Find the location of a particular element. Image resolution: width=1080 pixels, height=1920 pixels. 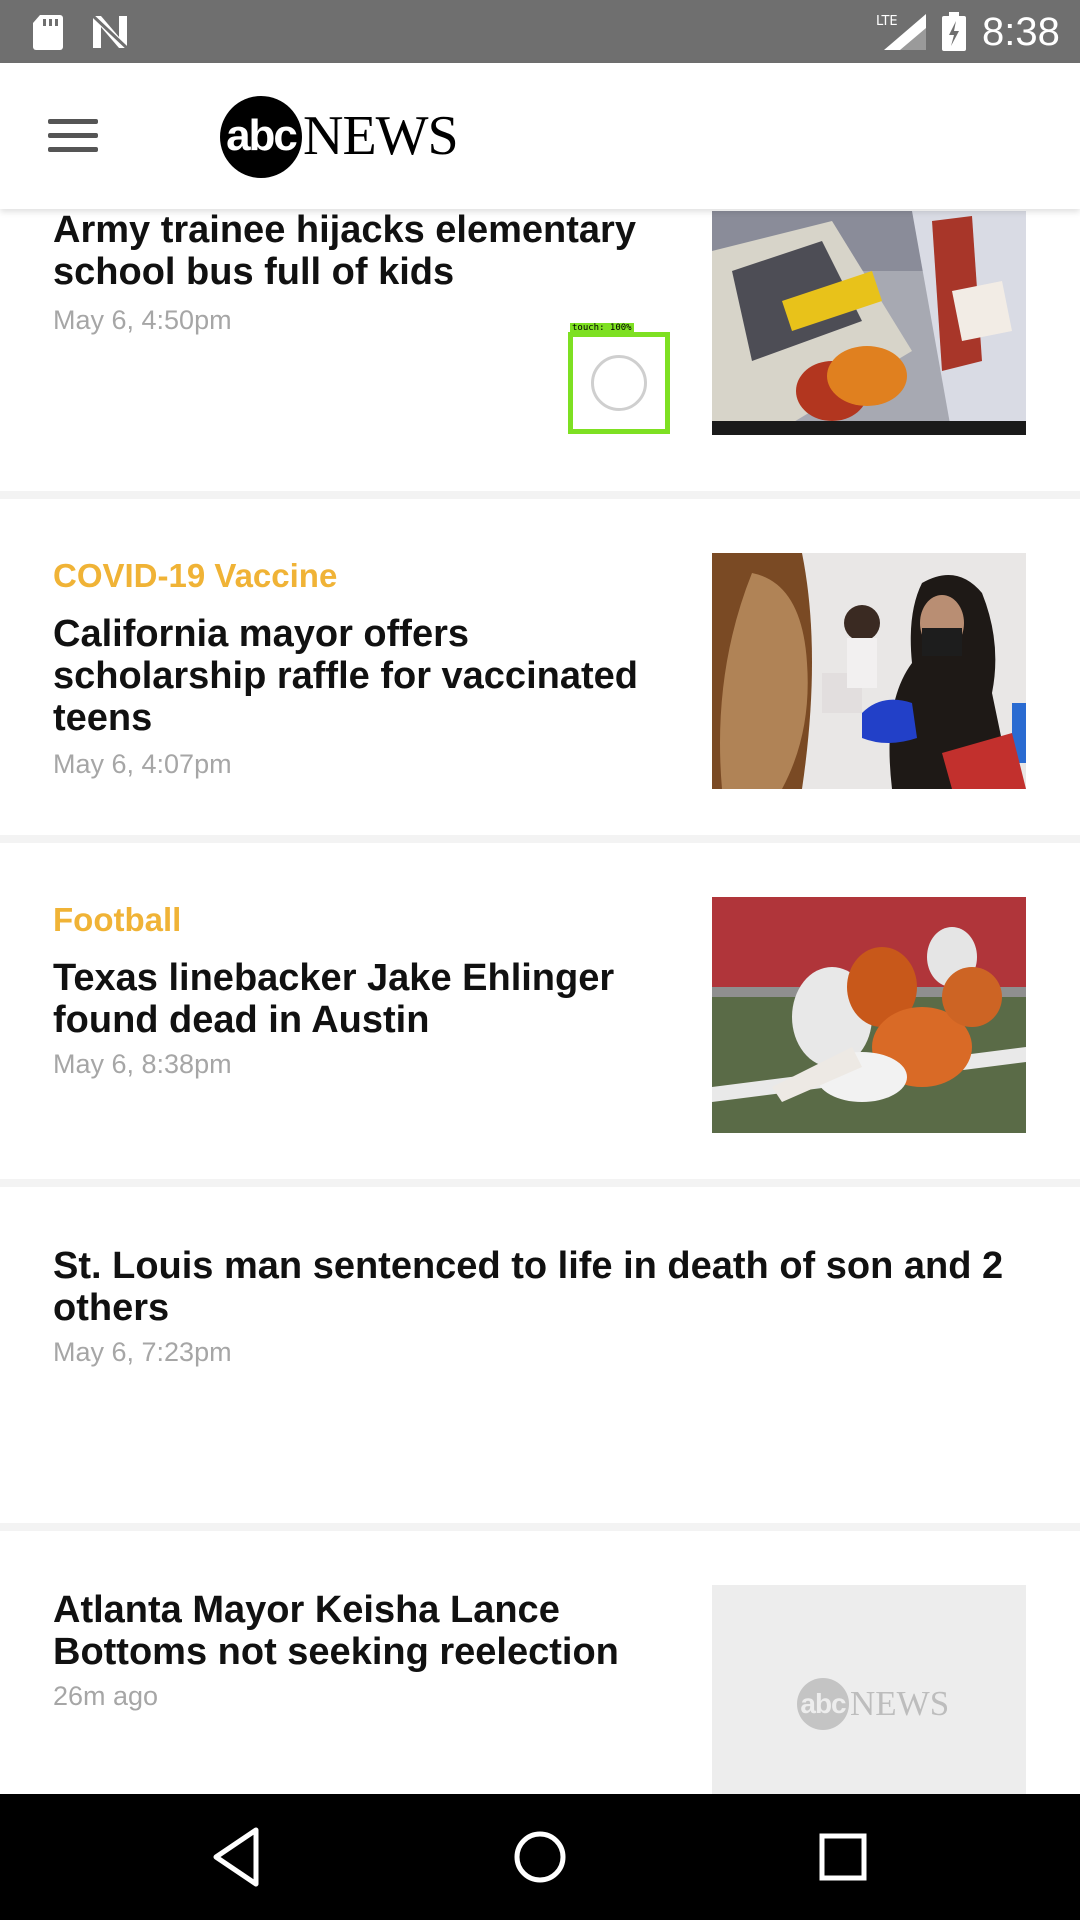

recents-icon is located at coordinates (843, 1857).